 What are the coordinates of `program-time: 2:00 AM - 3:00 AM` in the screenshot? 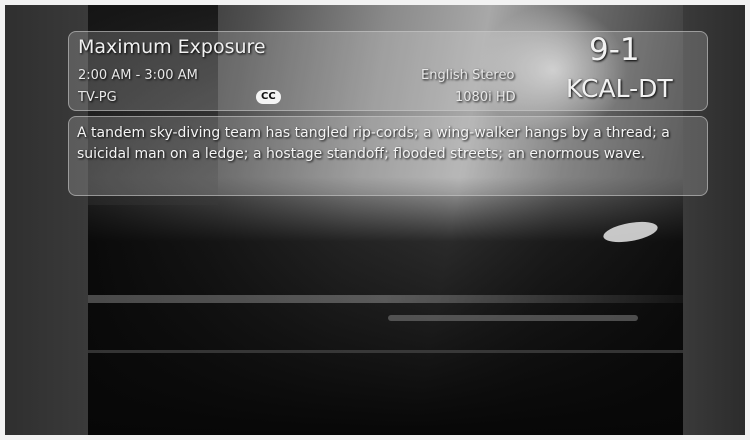 It's located at (138, 75).